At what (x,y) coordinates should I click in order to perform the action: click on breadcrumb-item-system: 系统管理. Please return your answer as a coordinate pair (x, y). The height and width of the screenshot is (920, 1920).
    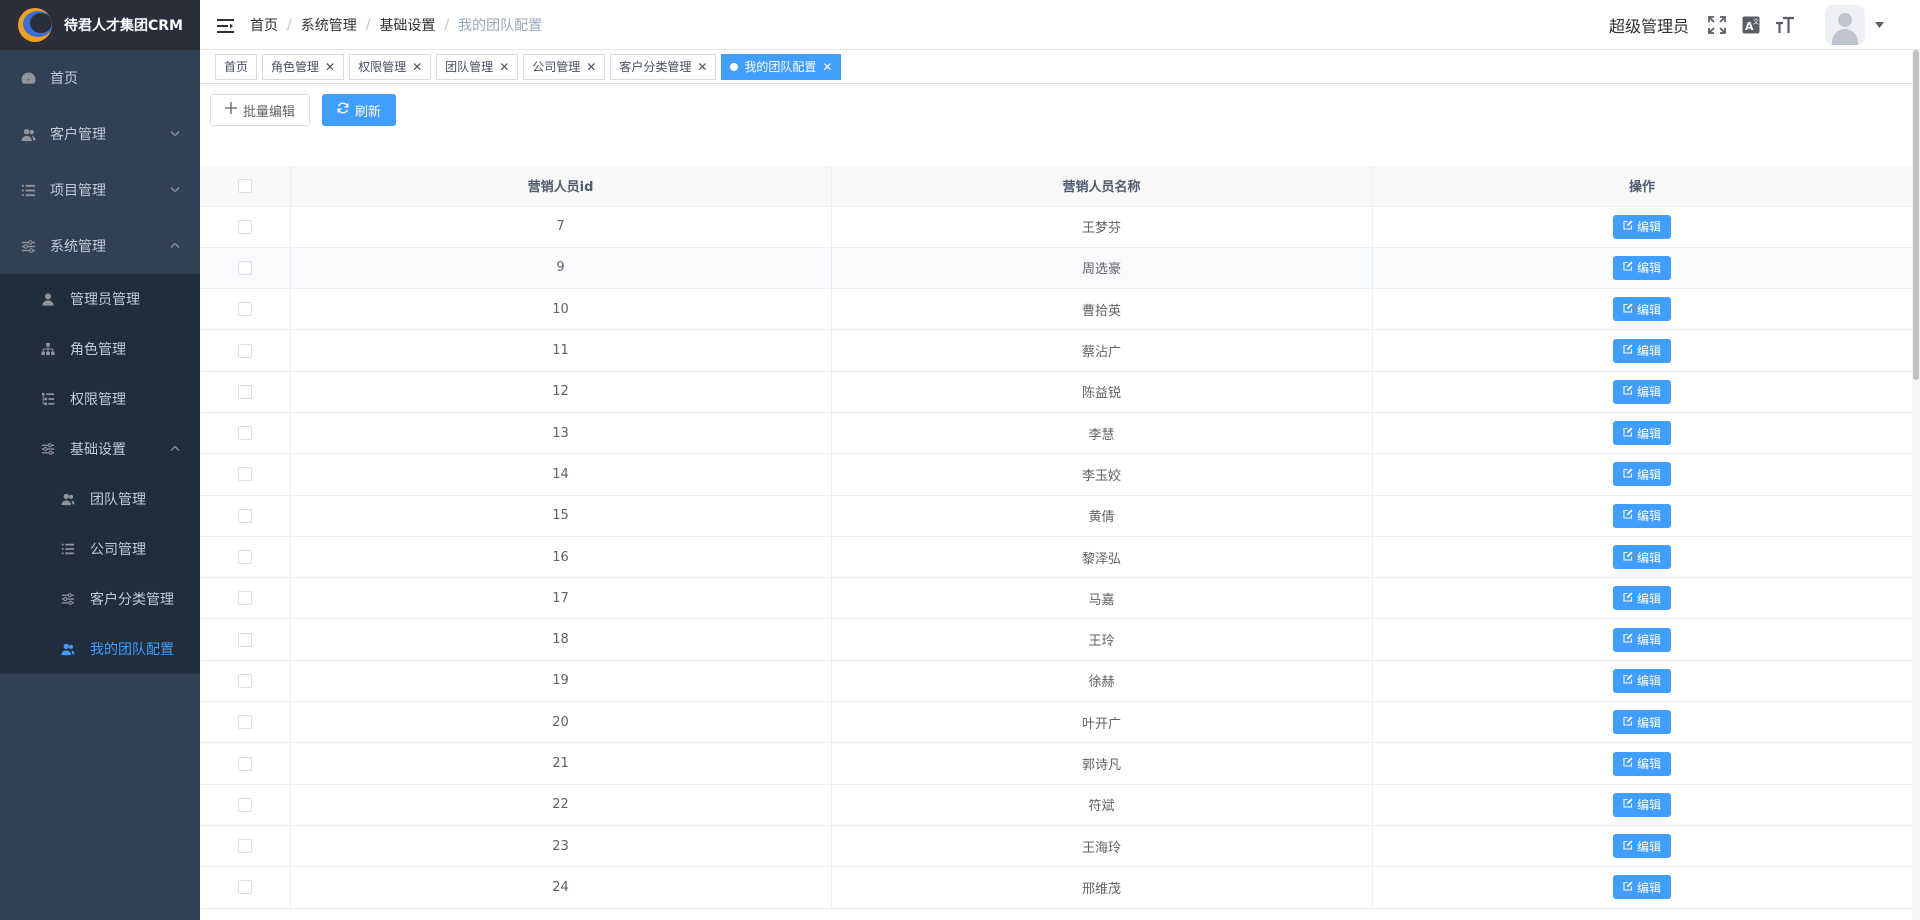
    Looking at the image, I should click on (329, 25).